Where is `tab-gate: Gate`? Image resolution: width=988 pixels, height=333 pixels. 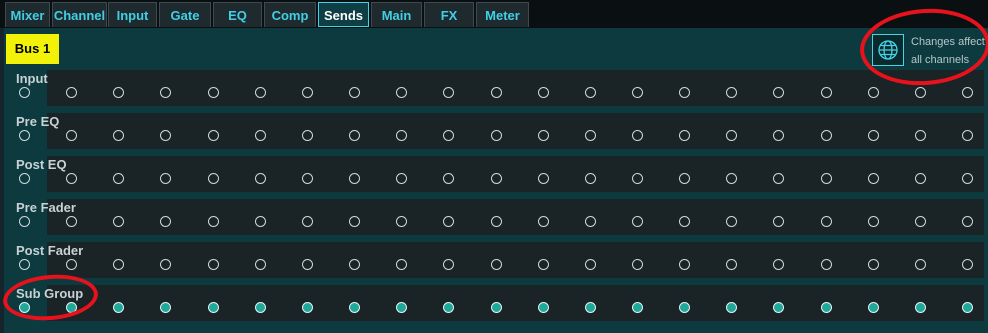
tab-gate: Gate is located at coordinates (185, 14).